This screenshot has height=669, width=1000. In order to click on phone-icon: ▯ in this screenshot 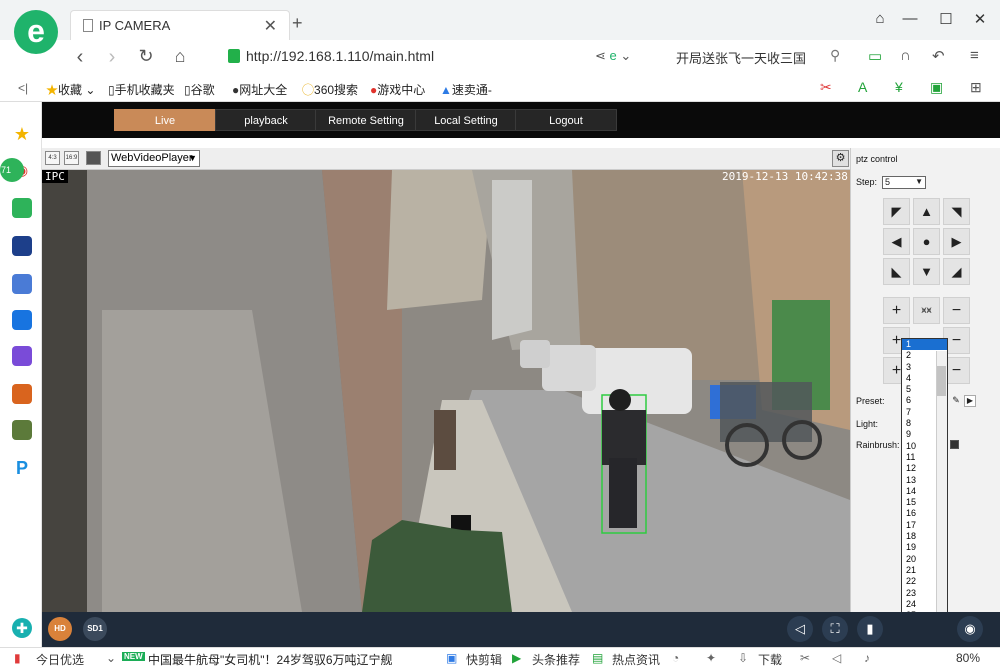, I will do `click(111, 90)`.